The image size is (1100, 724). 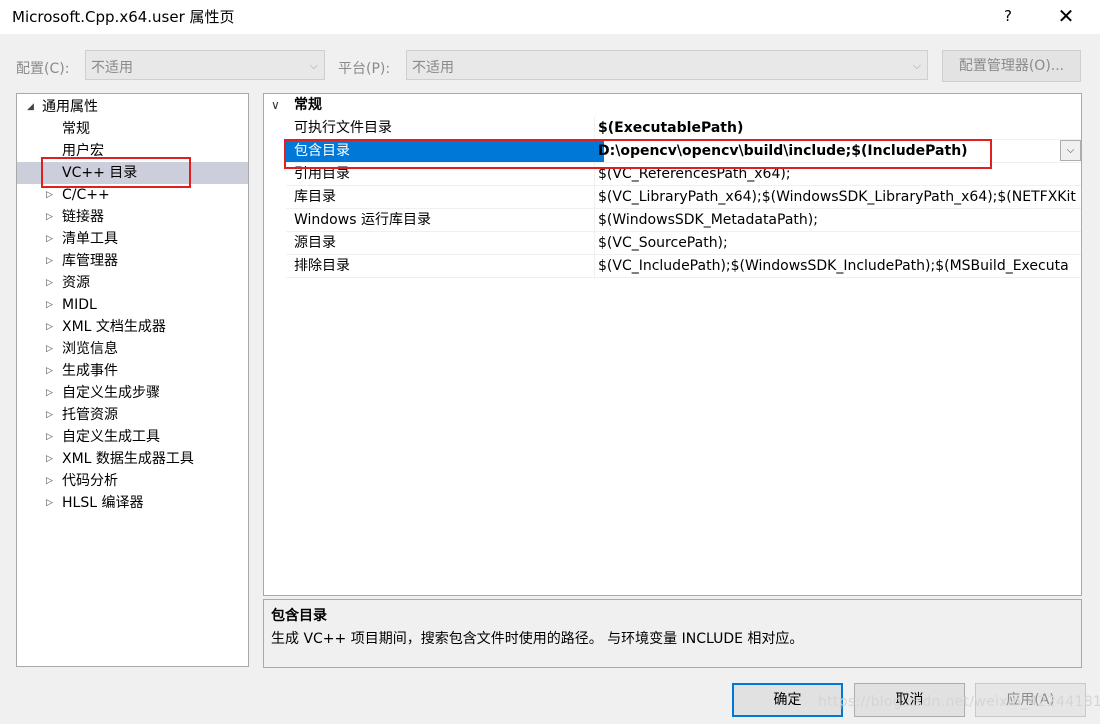 I want to click on tree-item-label: 自定义生成步骤, so click(x=111, y=393).